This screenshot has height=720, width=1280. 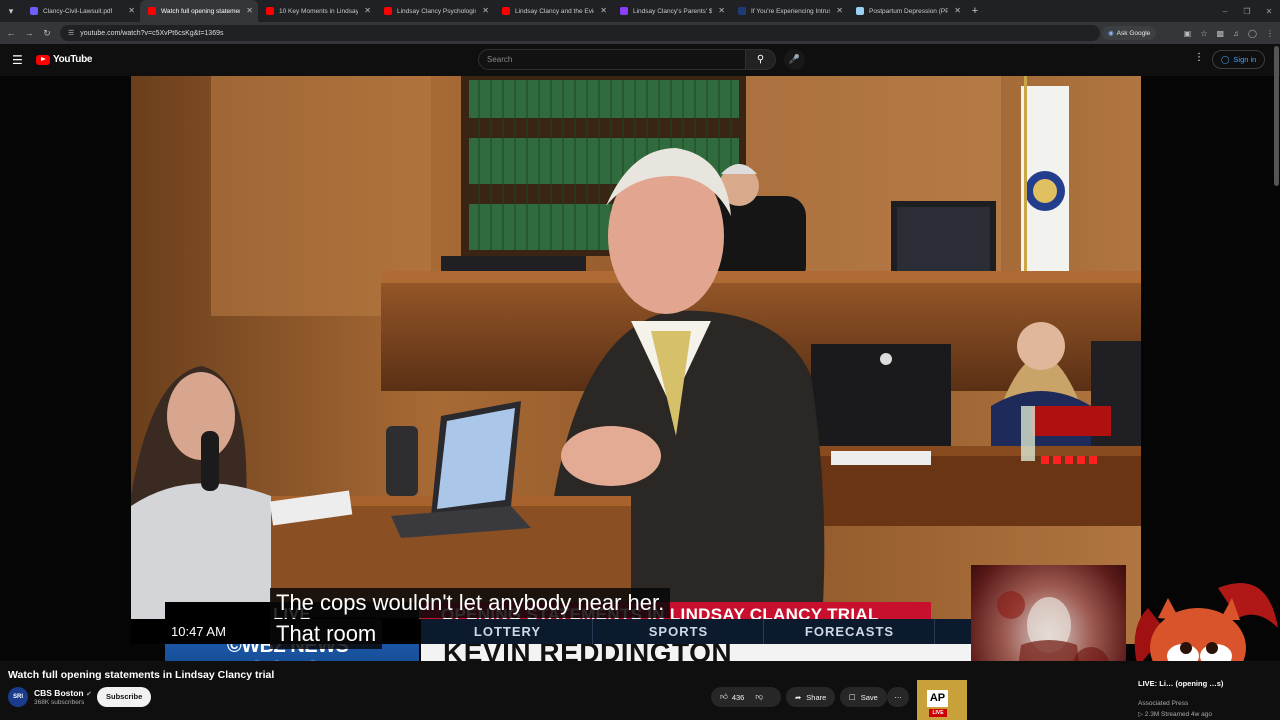 I want to click on forward-icon: →, so click(x=29, y=33).